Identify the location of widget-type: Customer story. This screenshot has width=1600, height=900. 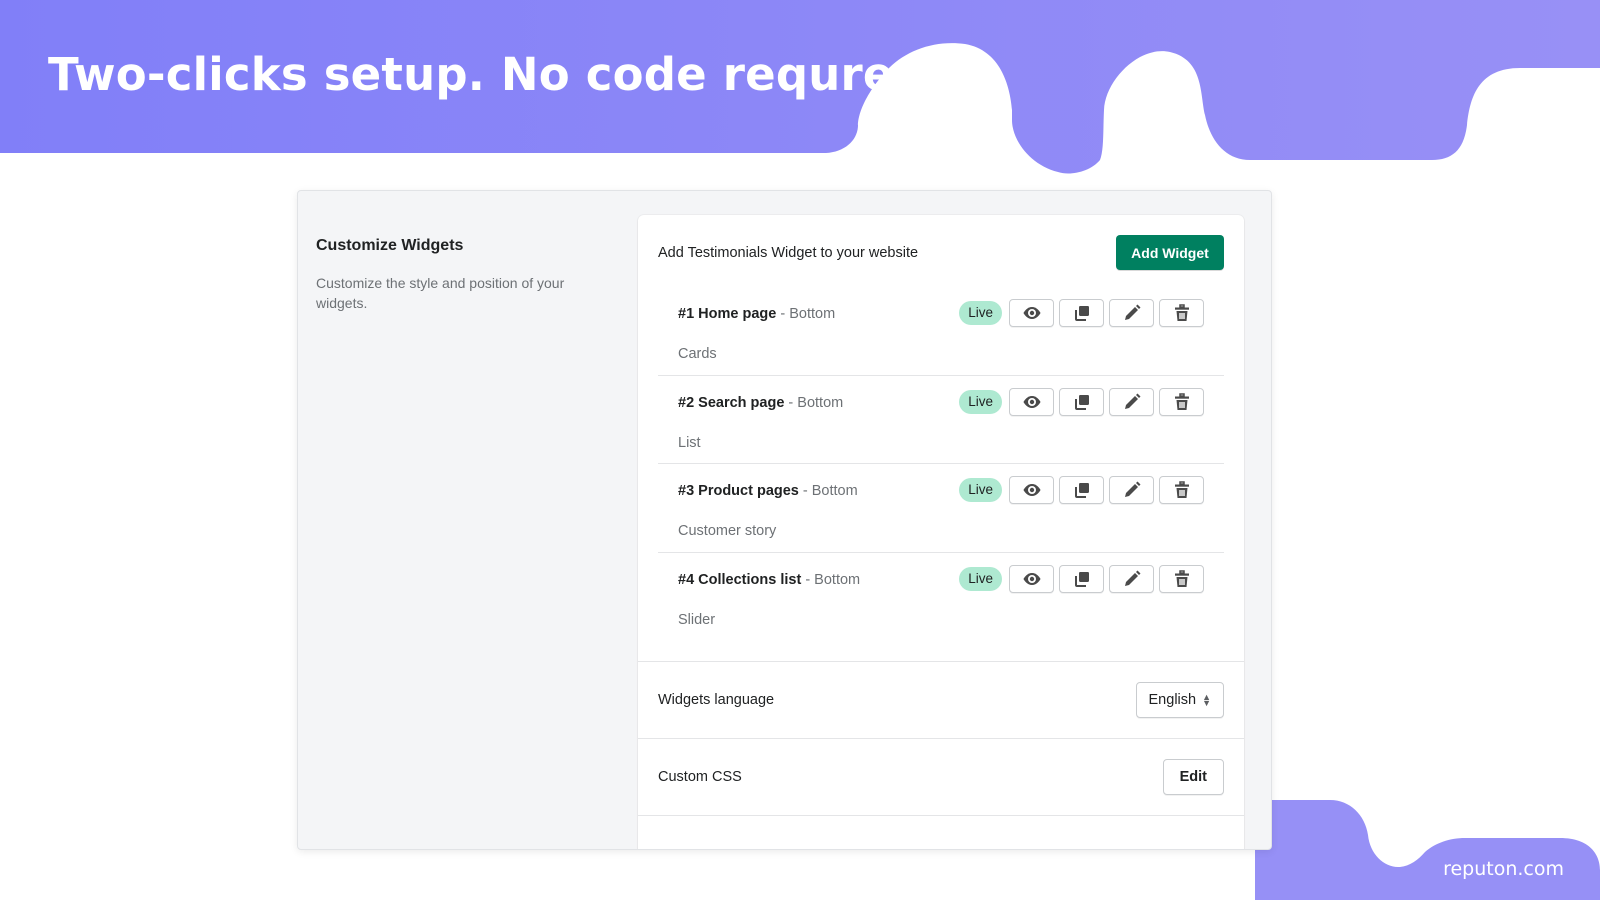
(727, 531).